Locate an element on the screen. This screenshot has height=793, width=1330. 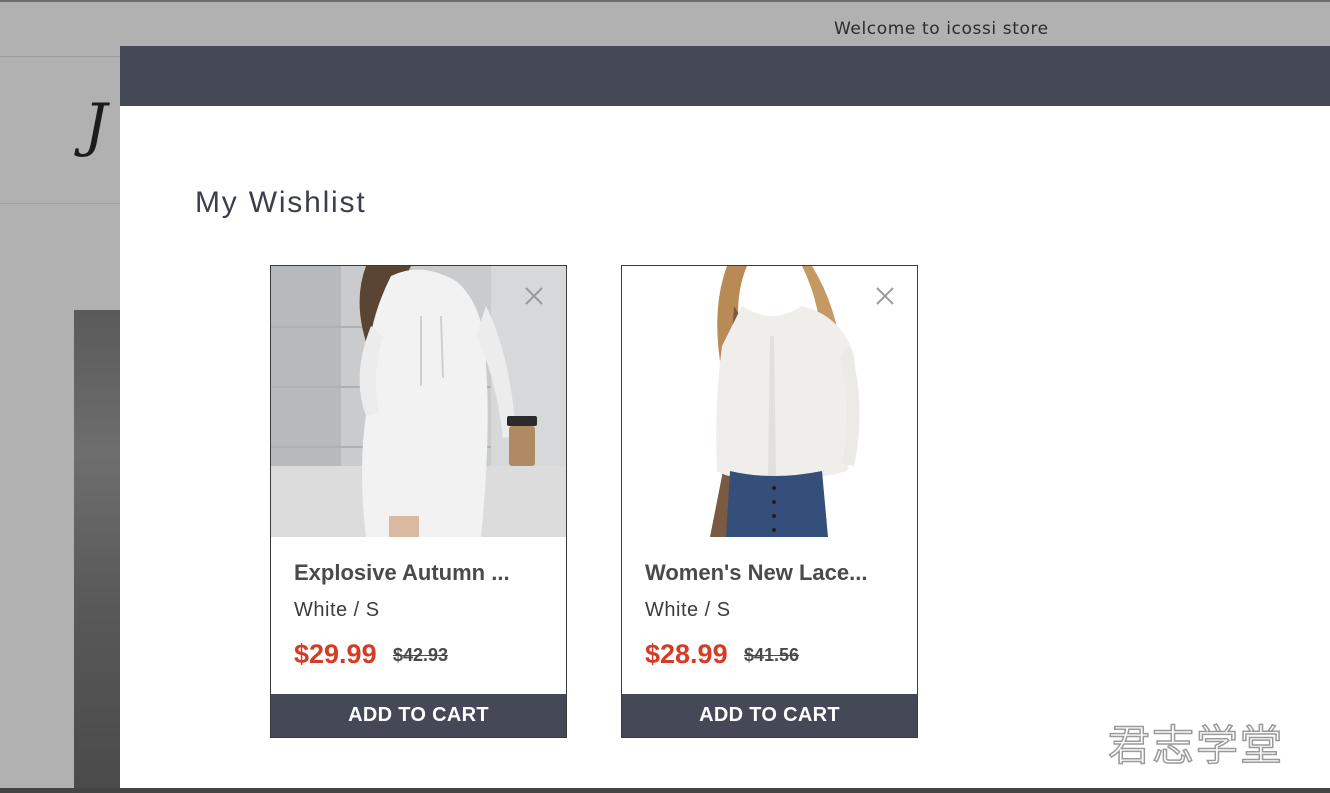
modal-header is located at coordinates (725, 76).